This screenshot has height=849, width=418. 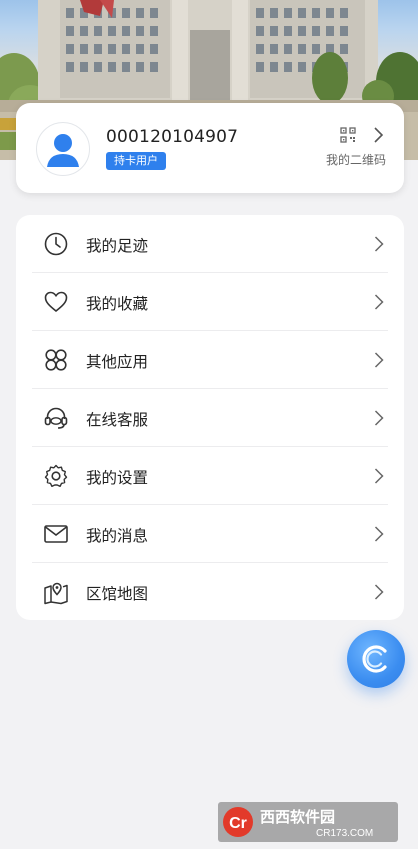 I want to click on swirl-icon, so click(x=374, y=659).